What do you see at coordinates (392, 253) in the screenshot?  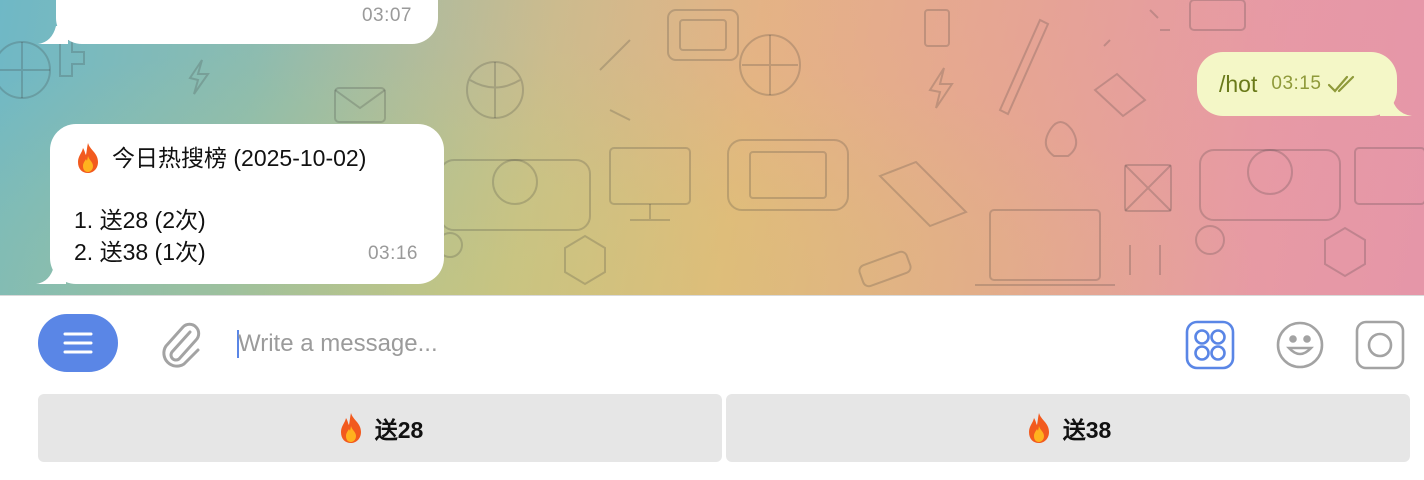 I see `message-time: 03:16` at bounding box center [392, 253].